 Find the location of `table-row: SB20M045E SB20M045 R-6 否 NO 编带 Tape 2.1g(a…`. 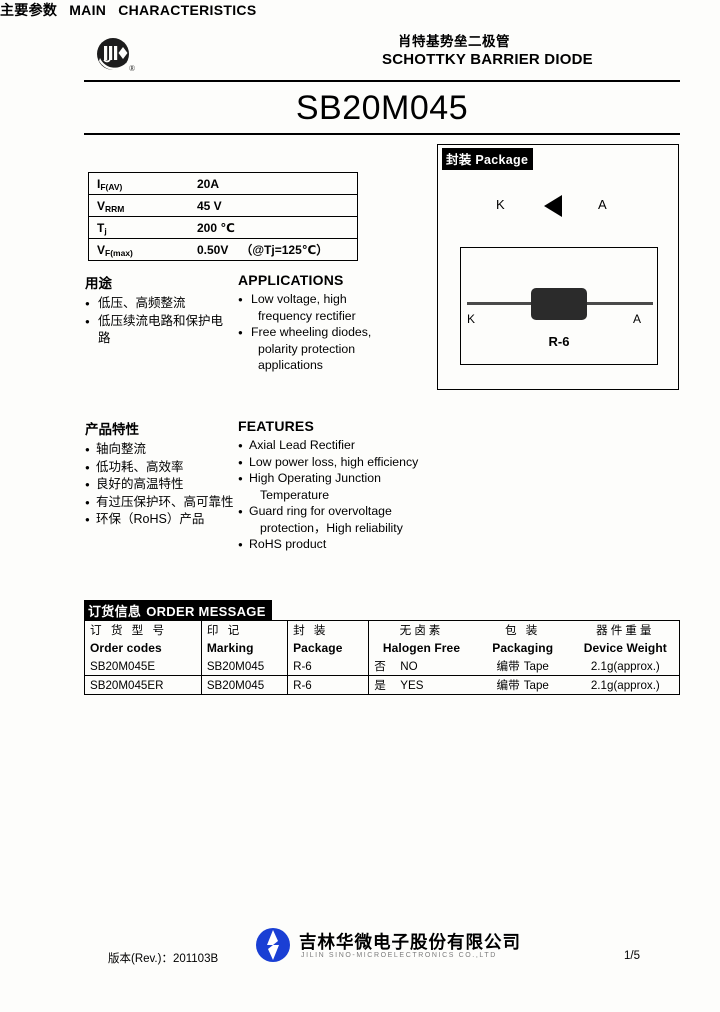

table-row: SB20M045E SB20M045 R-6 否 NO 编带 Tape 2.1g(a… is located at coordinates (382, 666).